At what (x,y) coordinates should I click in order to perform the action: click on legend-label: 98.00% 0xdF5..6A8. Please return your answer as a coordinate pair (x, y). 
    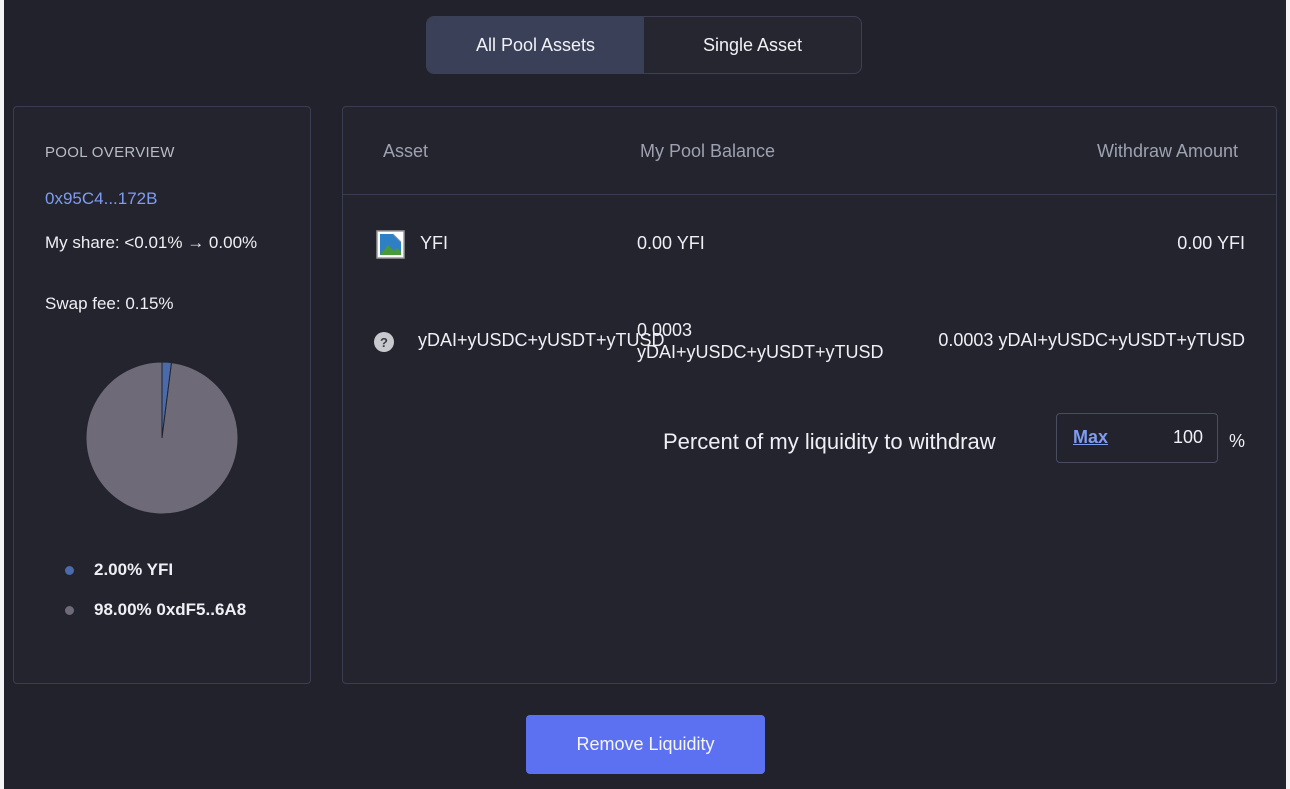
    Looking at the image, I should click on (170, 609).